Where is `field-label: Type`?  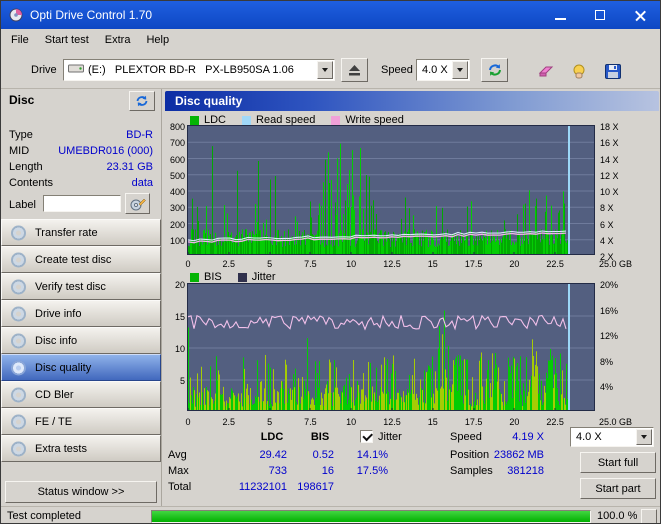
field-label: Type is located at coordinates (21, 135).